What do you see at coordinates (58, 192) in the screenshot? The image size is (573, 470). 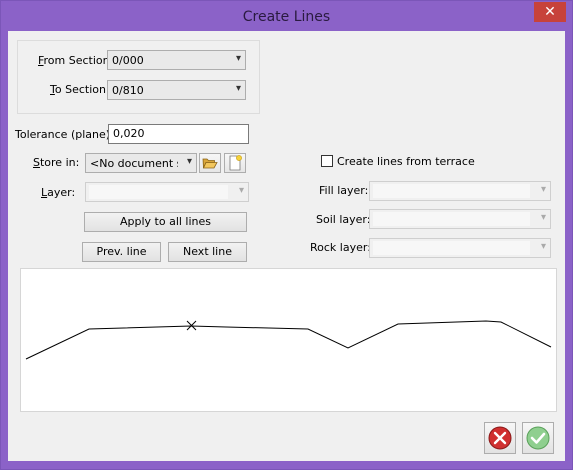 I see `layer-label: Layer:` at bounding box center [58, 192].